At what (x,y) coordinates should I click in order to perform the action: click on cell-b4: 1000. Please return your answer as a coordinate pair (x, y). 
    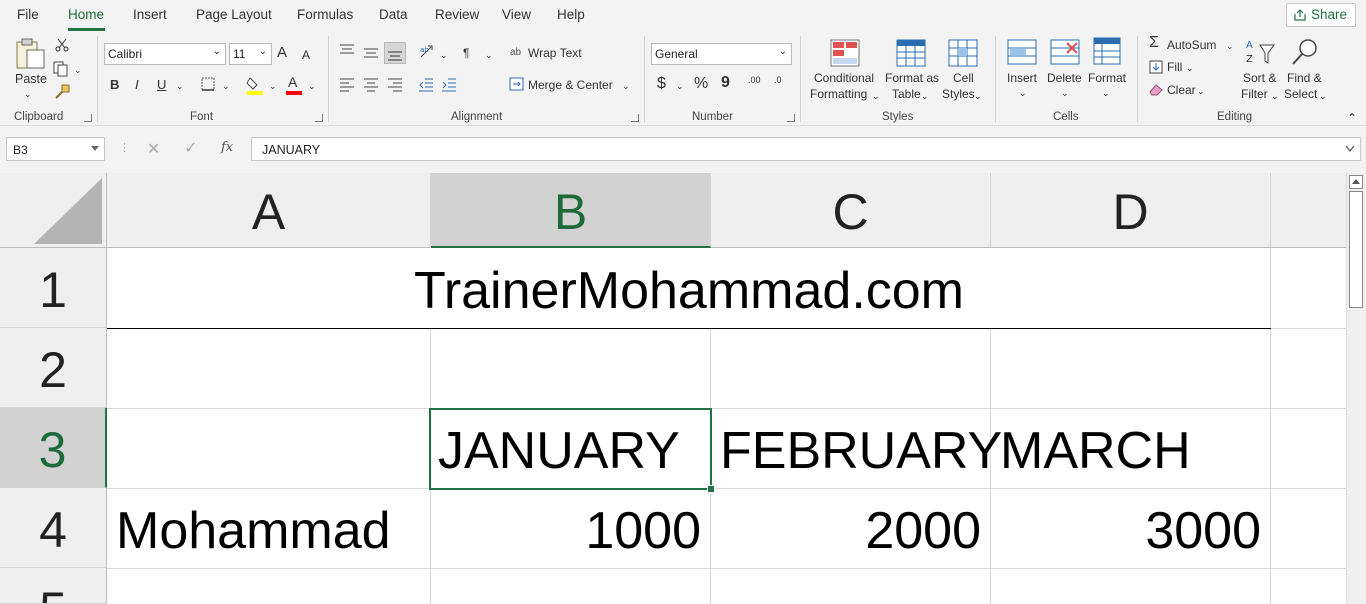
    Looking at the image, I should click on (566, 531).